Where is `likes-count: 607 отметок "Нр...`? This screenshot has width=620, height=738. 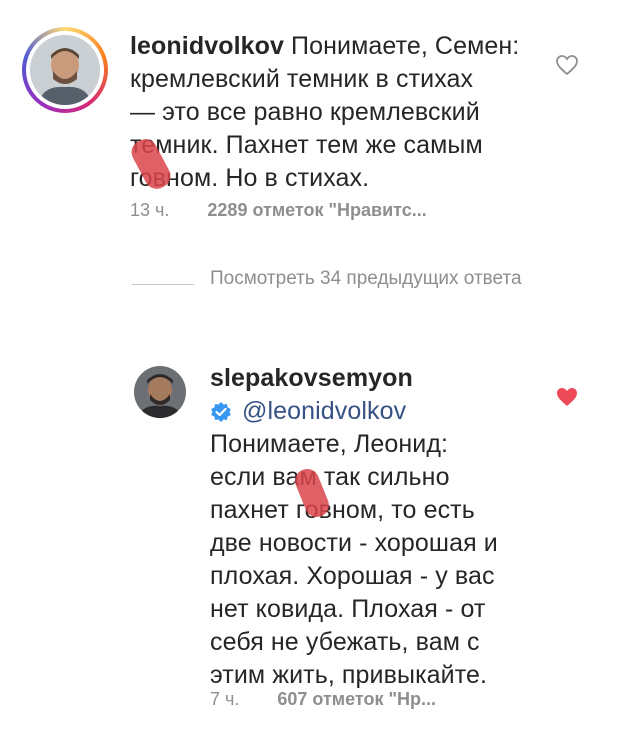 likes-count: 607 отметок "Нр... is located at coordinates (356, 699).